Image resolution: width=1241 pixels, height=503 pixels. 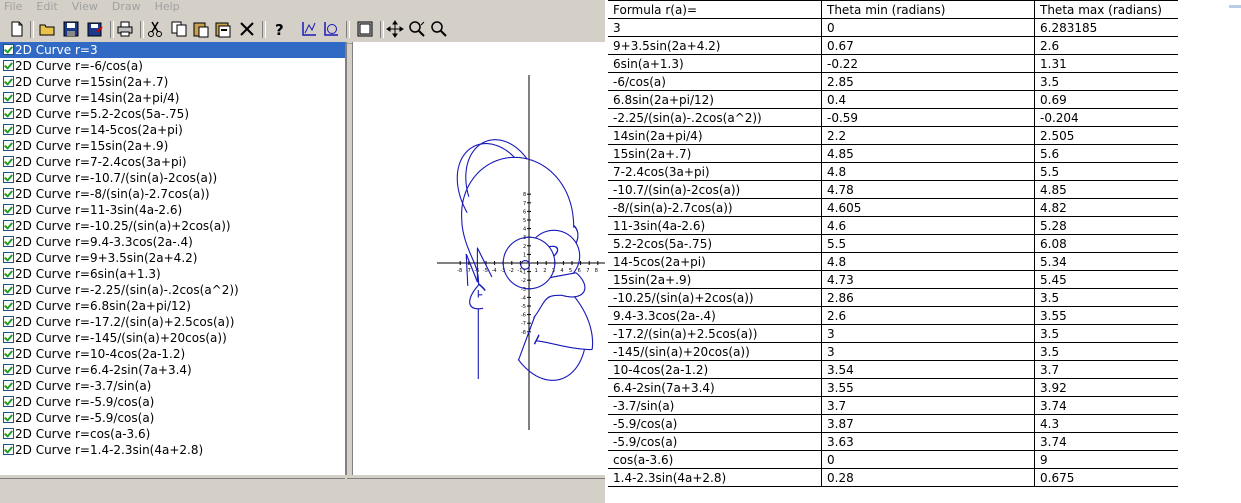 What do you see at coordinates (172, 98) in the screenshot?
I see `list-item: 2D Curve r=14sin(2a+pi/4)` at bounding box center [172, 98].